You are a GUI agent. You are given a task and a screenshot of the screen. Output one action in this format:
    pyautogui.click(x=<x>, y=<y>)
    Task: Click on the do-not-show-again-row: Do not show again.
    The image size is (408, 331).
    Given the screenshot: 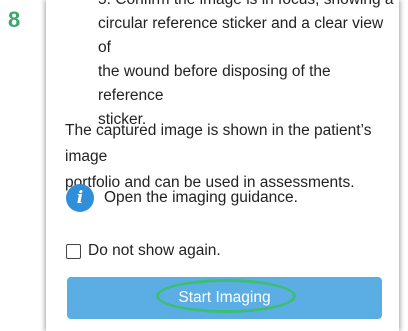 What is the action you would take?
    pyautogui.click(x=143, y=251)
    